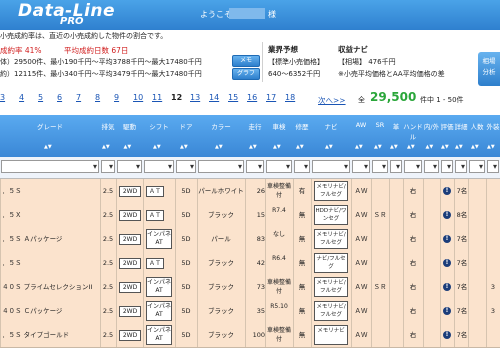 The height and width of the screenshot is (350, 500). Describe the element at coordinates (221, 166) in the screenshot. I see `filter-select-color` at that location.